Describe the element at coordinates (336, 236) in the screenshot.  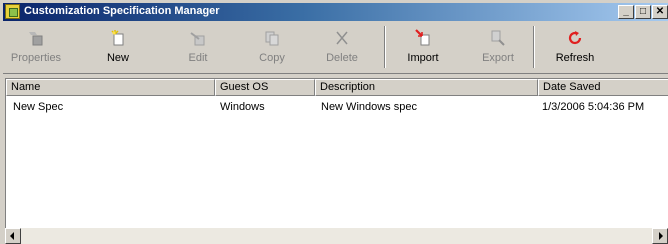
I see `horizontal-scrollbar` at that location.